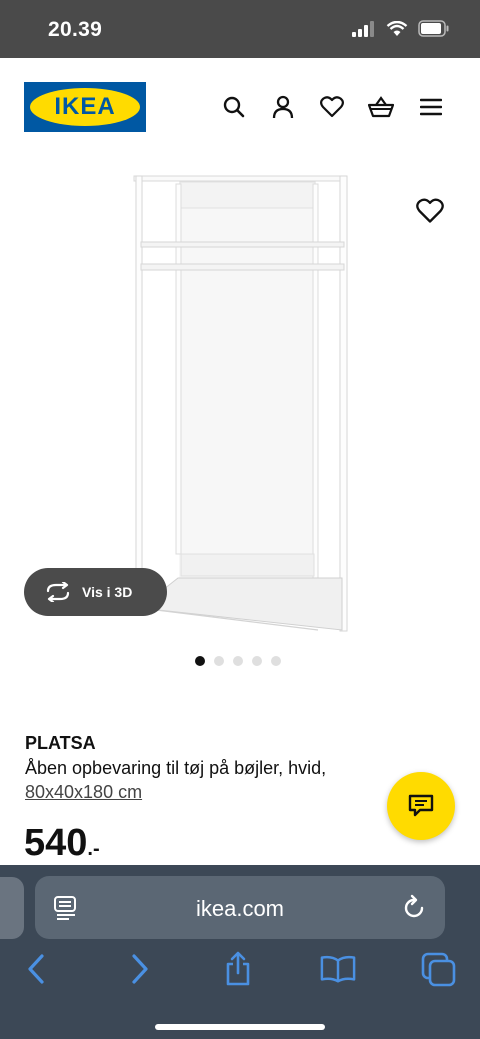 The width and height of the screenshot is (480, 1039). What do you see at coordinates (240, 1027) in the screenshot?
I see `home-indicator` at bounding box center [240, 1027].